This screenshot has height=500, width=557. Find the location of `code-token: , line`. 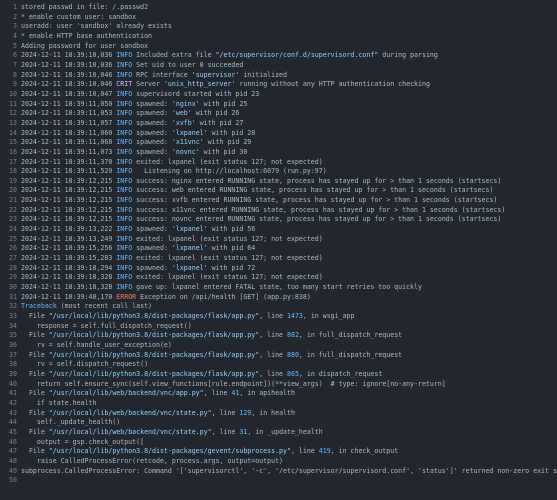

code-token: , line is located at coordinates (273, 316).